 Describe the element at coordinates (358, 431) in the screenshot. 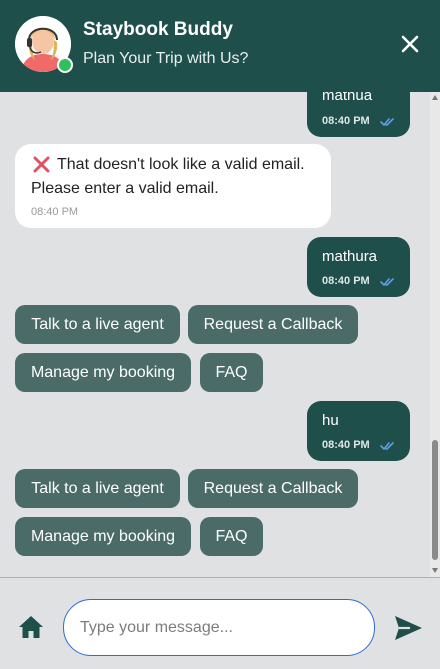

I see `user-message: hu 08:40 PM` at that location.